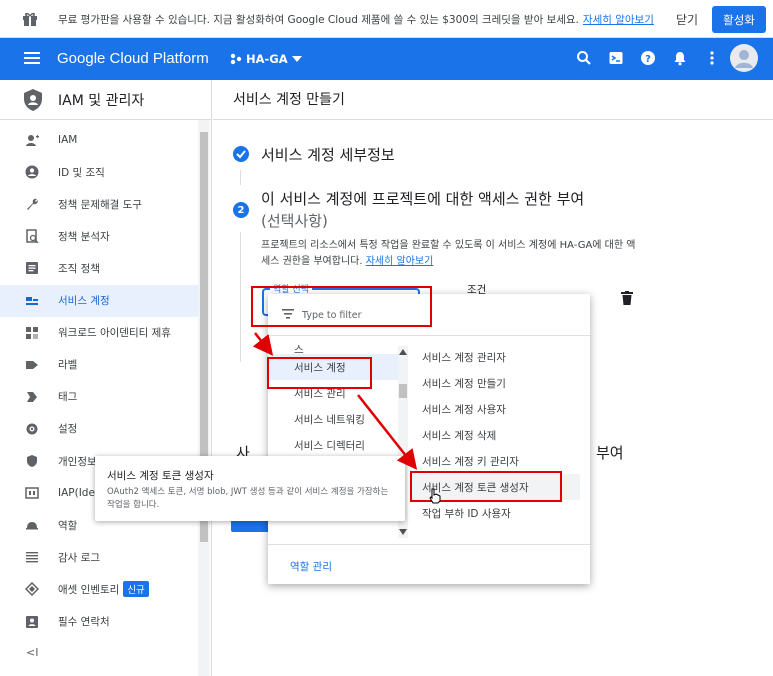 The image size is (773, 676). Describe the element at coordinates (99, 397) in the screenshot. I see `sidebar-item: 태그` at that location.